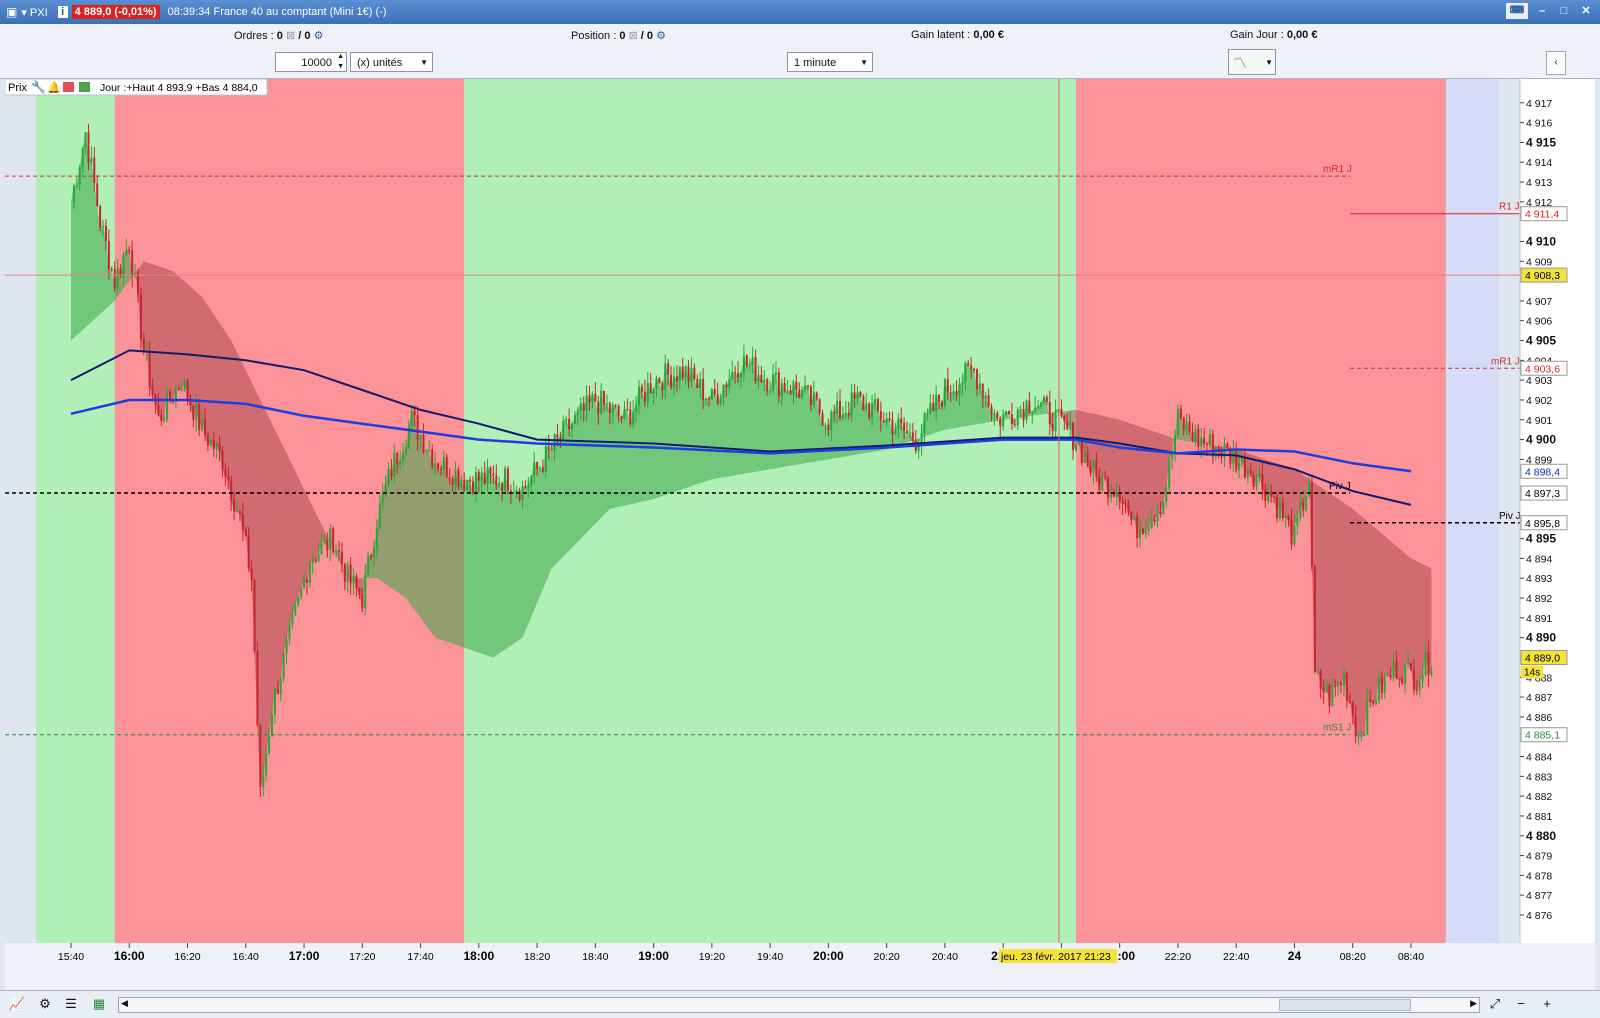  What do you see at coordinates (1252, 62) in the screenshot?
I see `chart-style-button: 〽 ▼` at bounding box center [1252, 62].